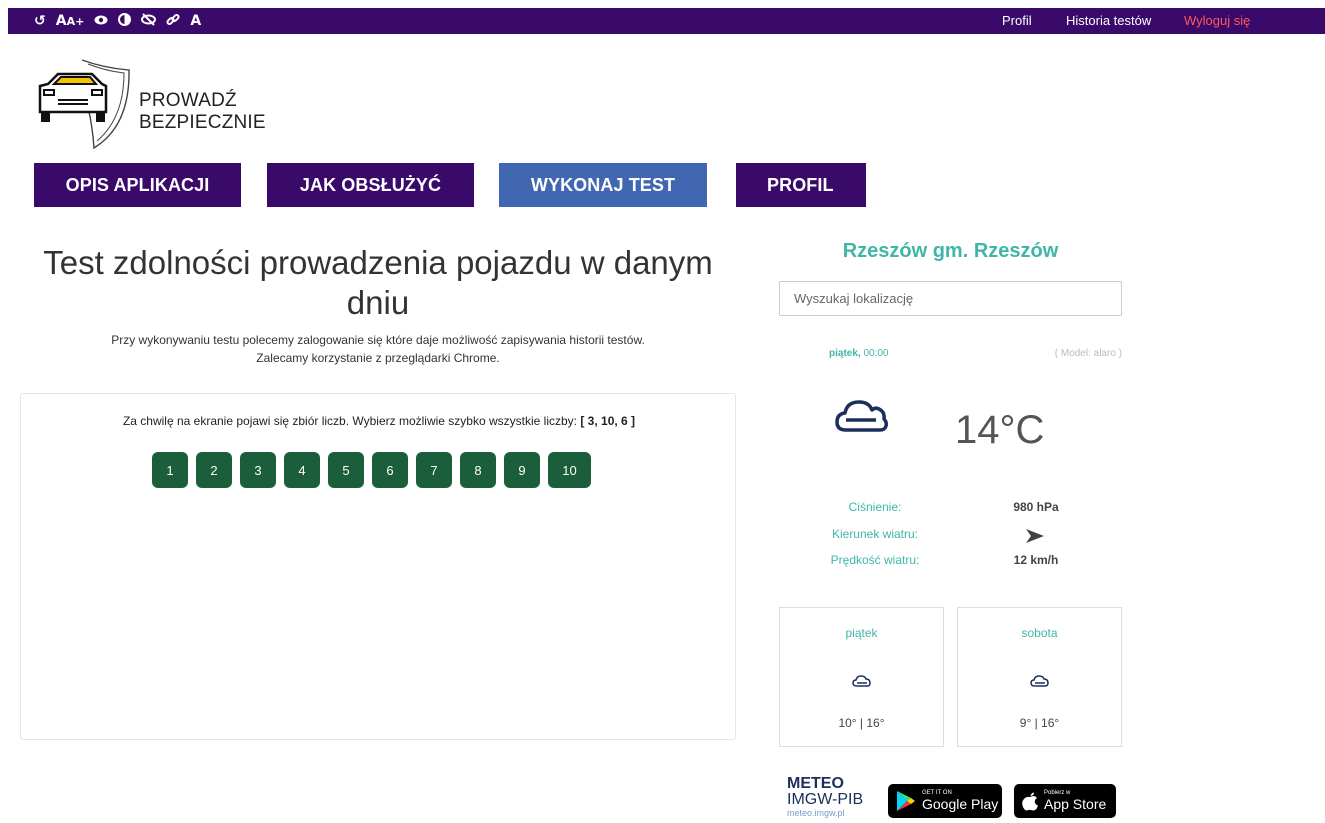 The width and height of the screenshot is (1325, 823). What do you see at coordinates (861, 633) in the screenshot?
I see `forecast-day: piątek` at bounding box center [861, 633].